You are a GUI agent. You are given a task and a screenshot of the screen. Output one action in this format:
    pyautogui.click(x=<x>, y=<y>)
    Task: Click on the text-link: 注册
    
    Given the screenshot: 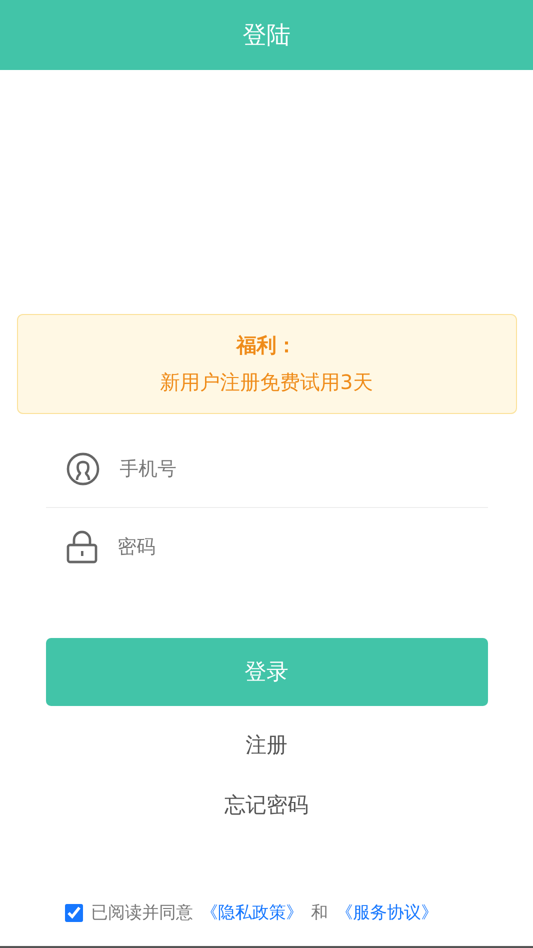 What is the action you would take?
    pyautogui.click(x=267, y=745)
    